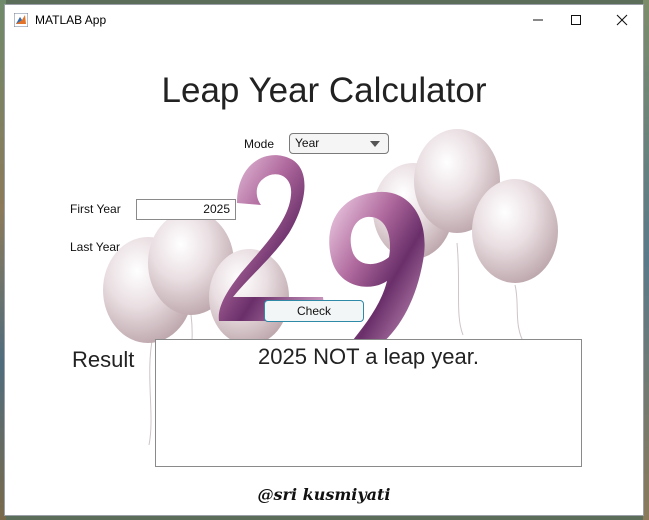 The image size is (649, 520). I want to click on mode-label: Mode, so click(259, 144).